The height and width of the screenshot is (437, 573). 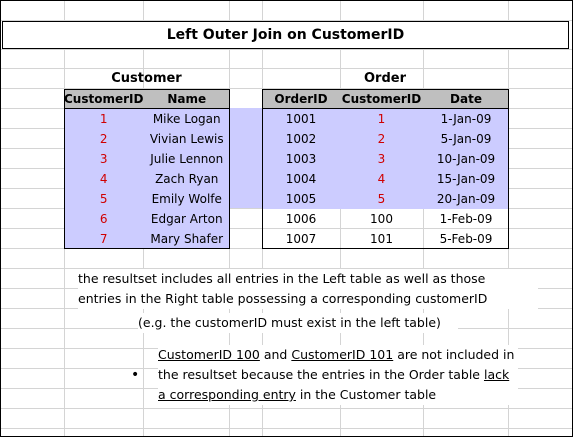 What do you see at coordinates (209, 354) in the screenshot?
I see `customer-id-100-ref: CustomerID 100` at bounding box center [209, 354].